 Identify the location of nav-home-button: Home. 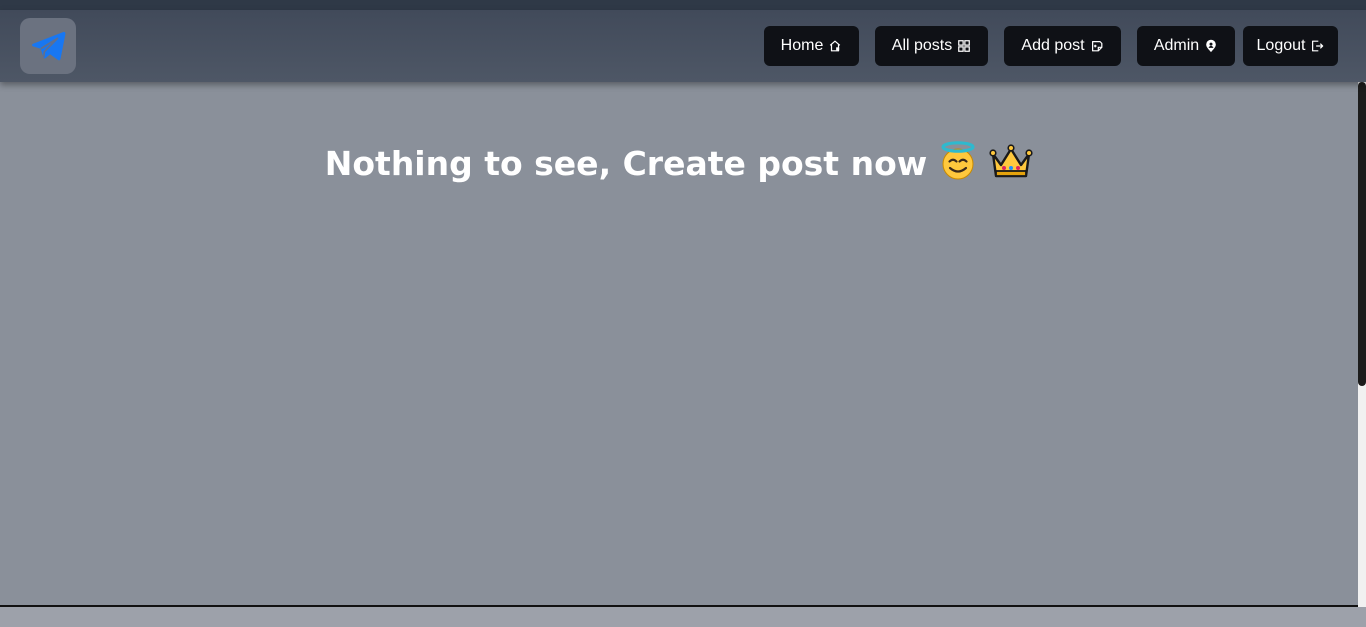
(811, 46).